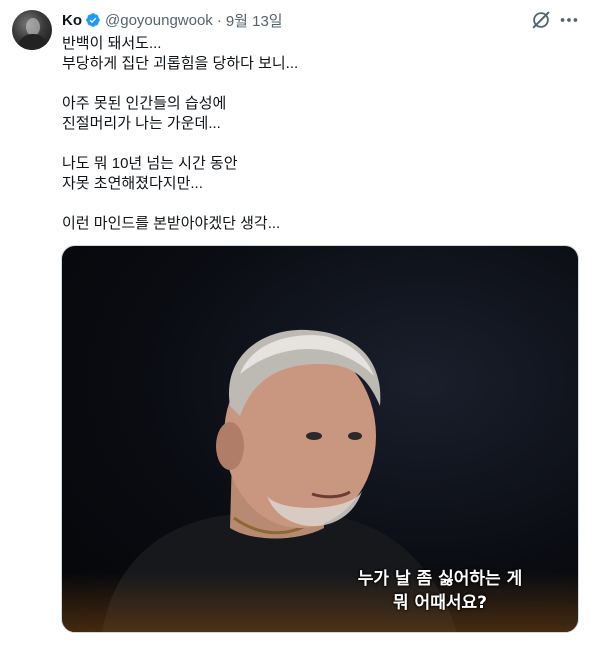 This screenshot has width=599, height=645. I want to click on verified-badge-icon, so click(93, 20).